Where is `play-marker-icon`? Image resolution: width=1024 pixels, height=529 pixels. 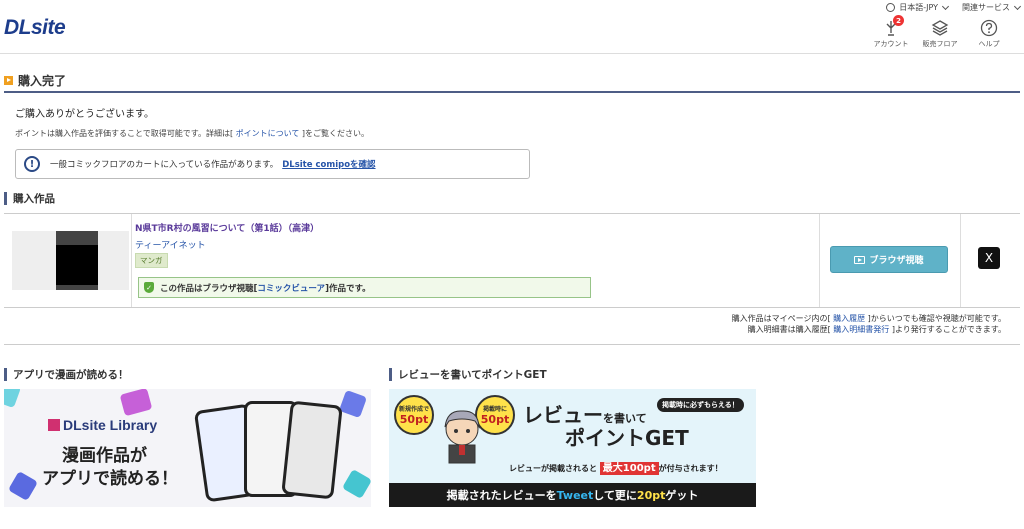
play-marker-icon is located at coordinates (8, 80).